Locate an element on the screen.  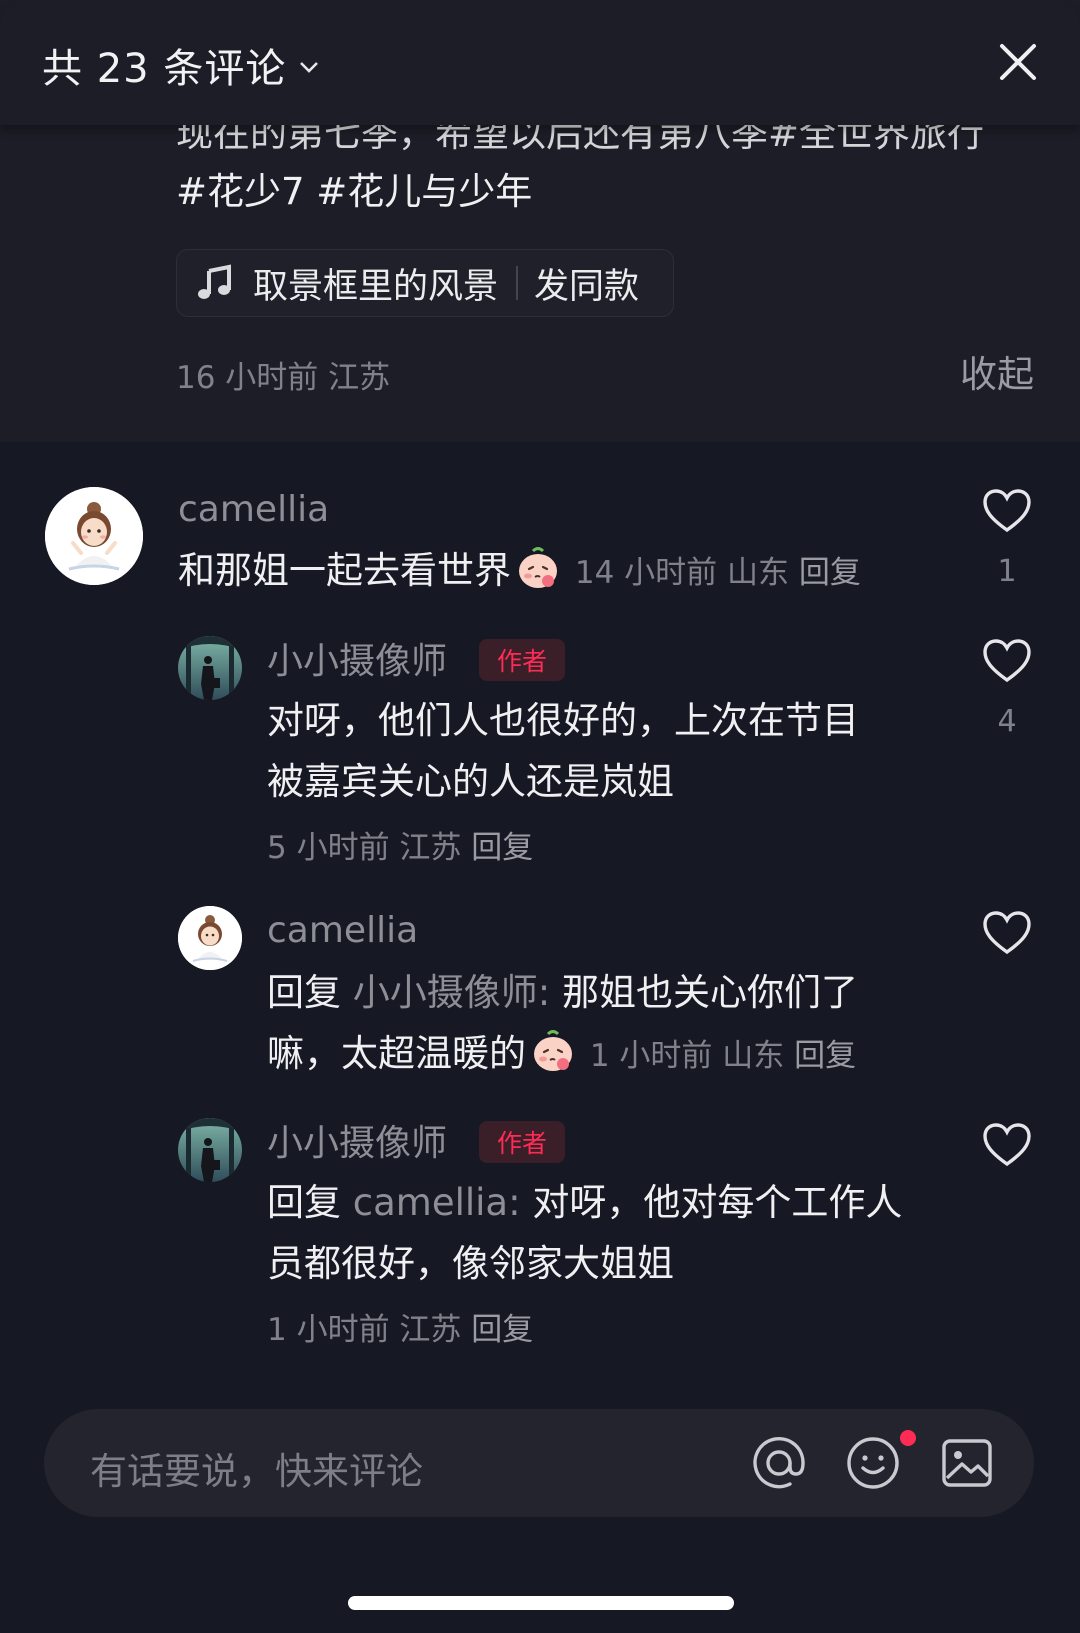
music-chip: 取景框里的风景 发同款 is located at coordinates (425, 283).